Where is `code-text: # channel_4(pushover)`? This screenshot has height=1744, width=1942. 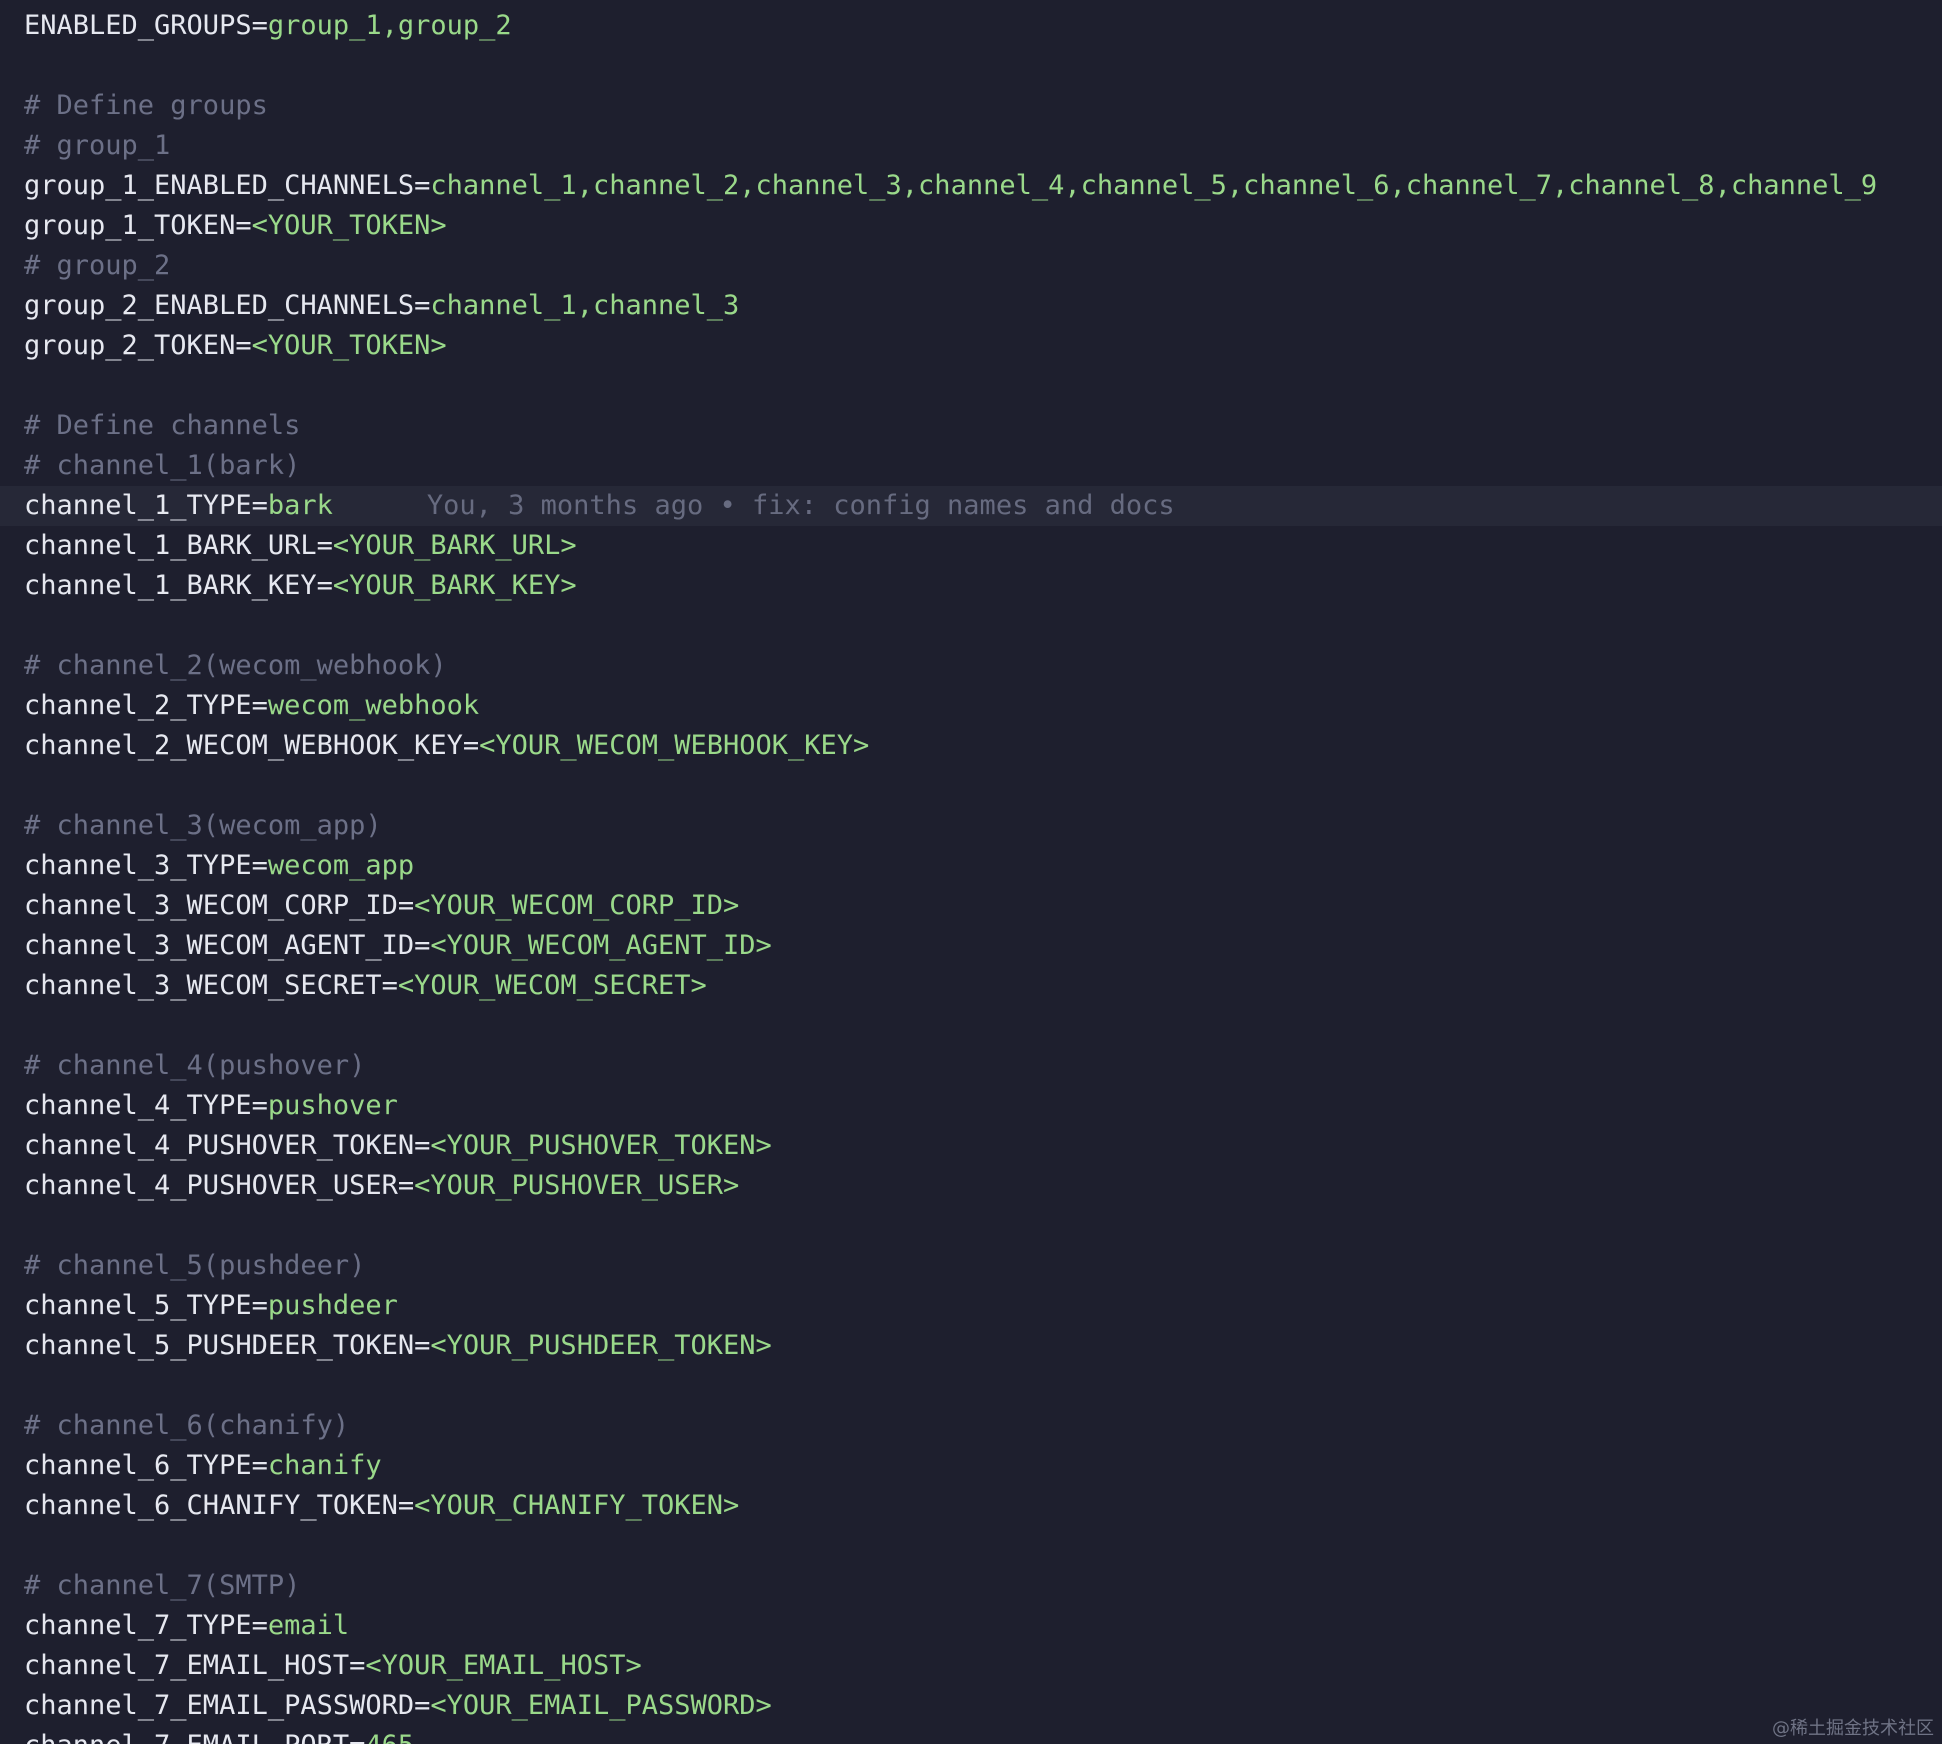 code-text: # channel_4(pushover) is located at coordinates (194, 1066).